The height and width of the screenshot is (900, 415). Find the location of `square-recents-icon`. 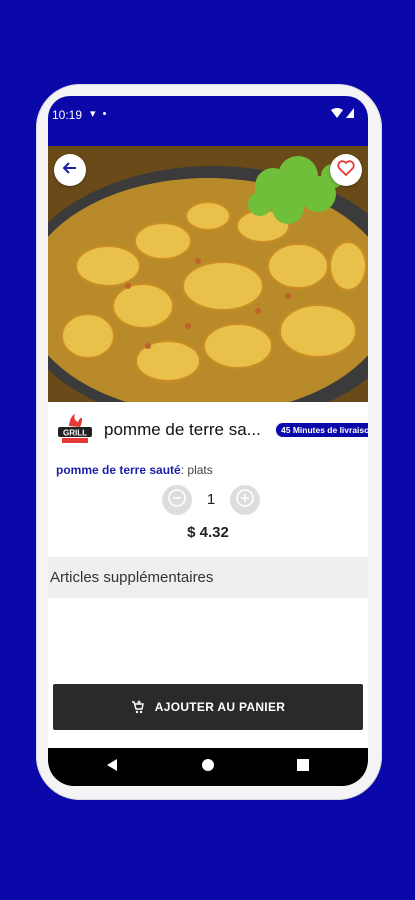

square-recents-icon is located at coordinates (303, 767).